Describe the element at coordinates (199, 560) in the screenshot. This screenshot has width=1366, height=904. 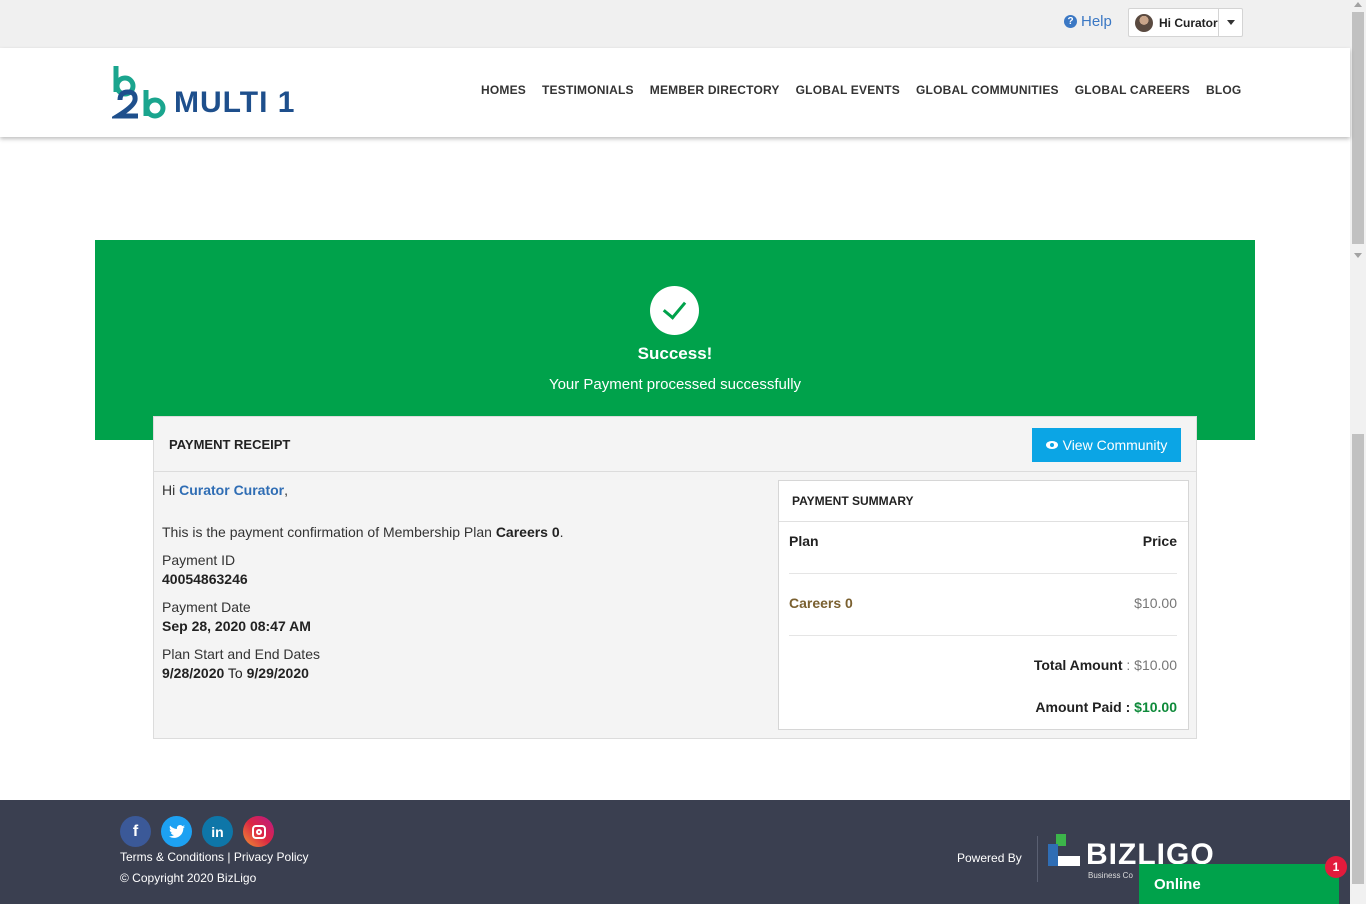
I see `payment-id-label: Payment ID` at that location.